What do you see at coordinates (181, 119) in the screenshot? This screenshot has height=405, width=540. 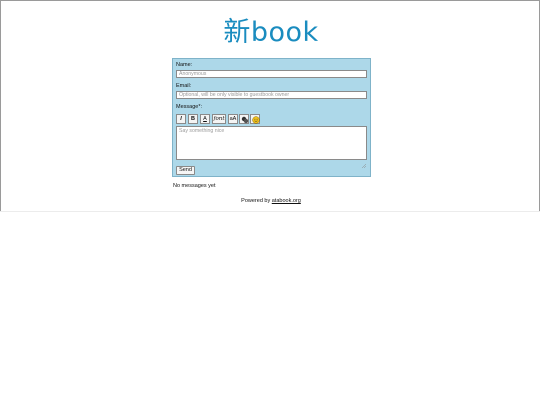 I see `italic-button: I` at bounding box center [181, 119].